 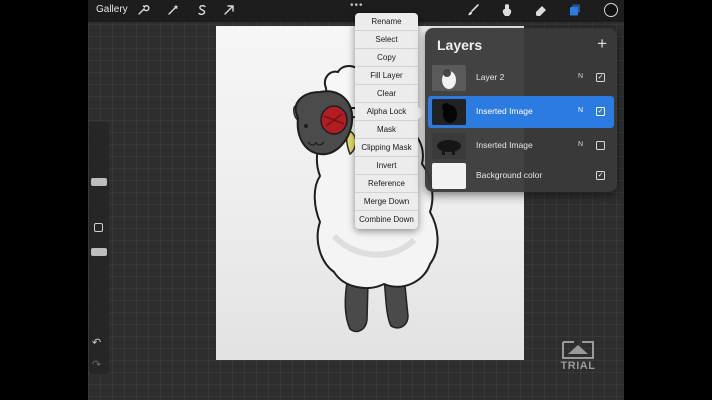 I want to click on redo-icon: ↷, so click(x=96, y=364).